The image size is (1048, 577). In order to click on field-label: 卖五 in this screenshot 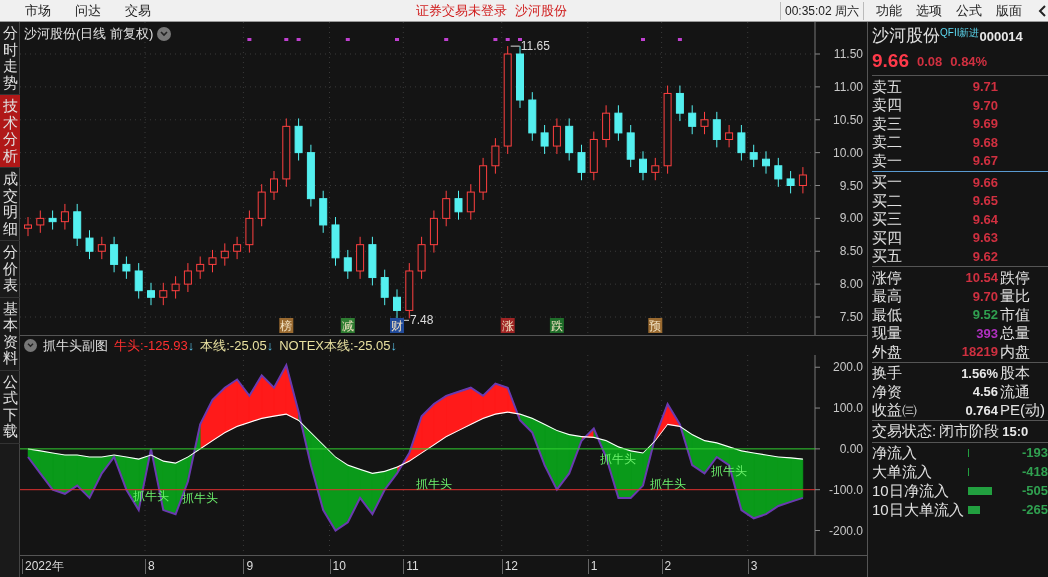, I will do `click(887, 86)`.